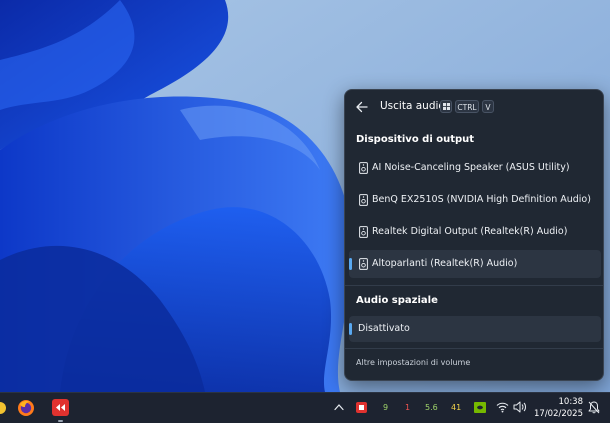 This screenshot has width=610, height=423. Describe the element at coordinates (467, 106) in the screenshot. I see `shortcut-key-ctrl: CTRL` at that location.